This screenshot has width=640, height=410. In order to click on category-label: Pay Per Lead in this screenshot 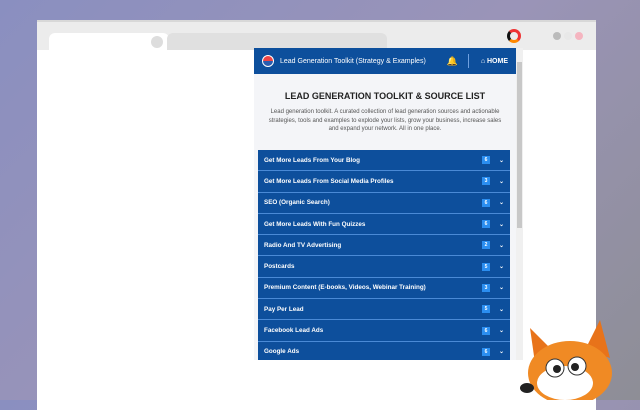, I will do `click(284, 309)`.